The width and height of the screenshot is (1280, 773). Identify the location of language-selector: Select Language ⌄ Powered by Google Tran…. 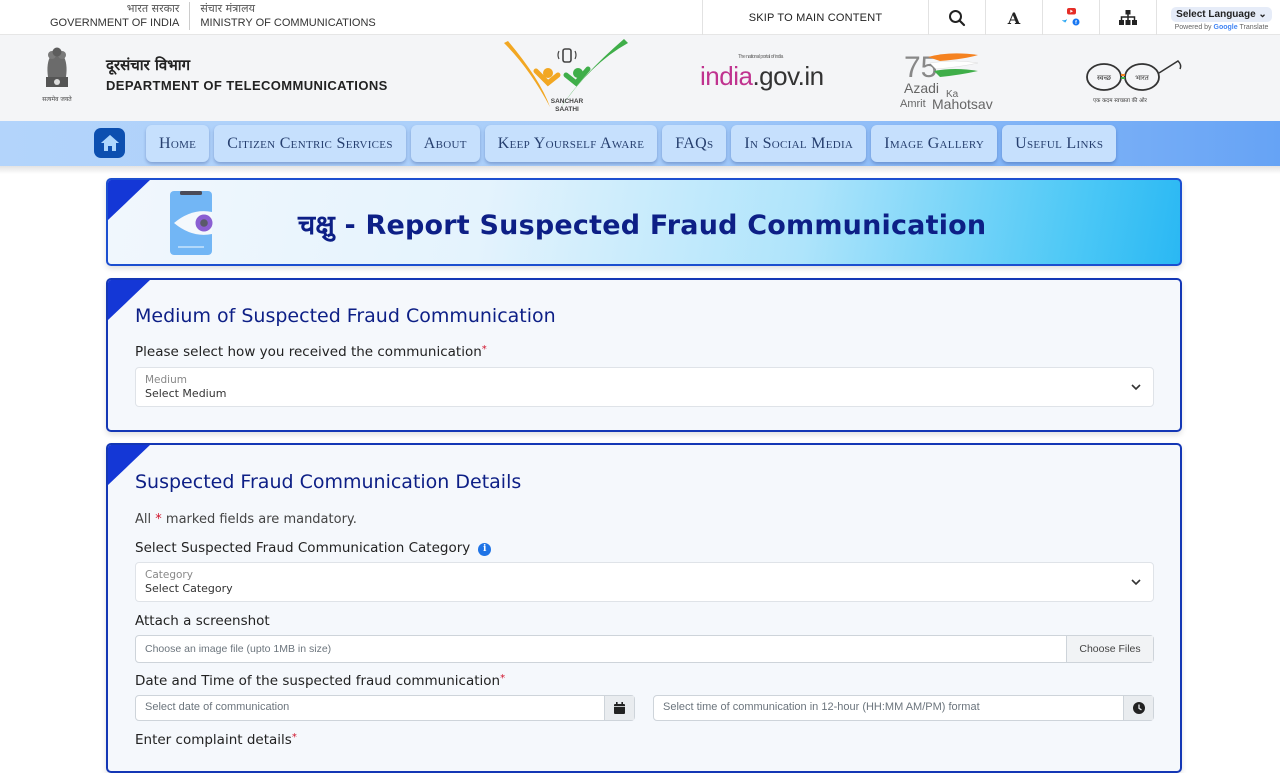
(1218, 17).